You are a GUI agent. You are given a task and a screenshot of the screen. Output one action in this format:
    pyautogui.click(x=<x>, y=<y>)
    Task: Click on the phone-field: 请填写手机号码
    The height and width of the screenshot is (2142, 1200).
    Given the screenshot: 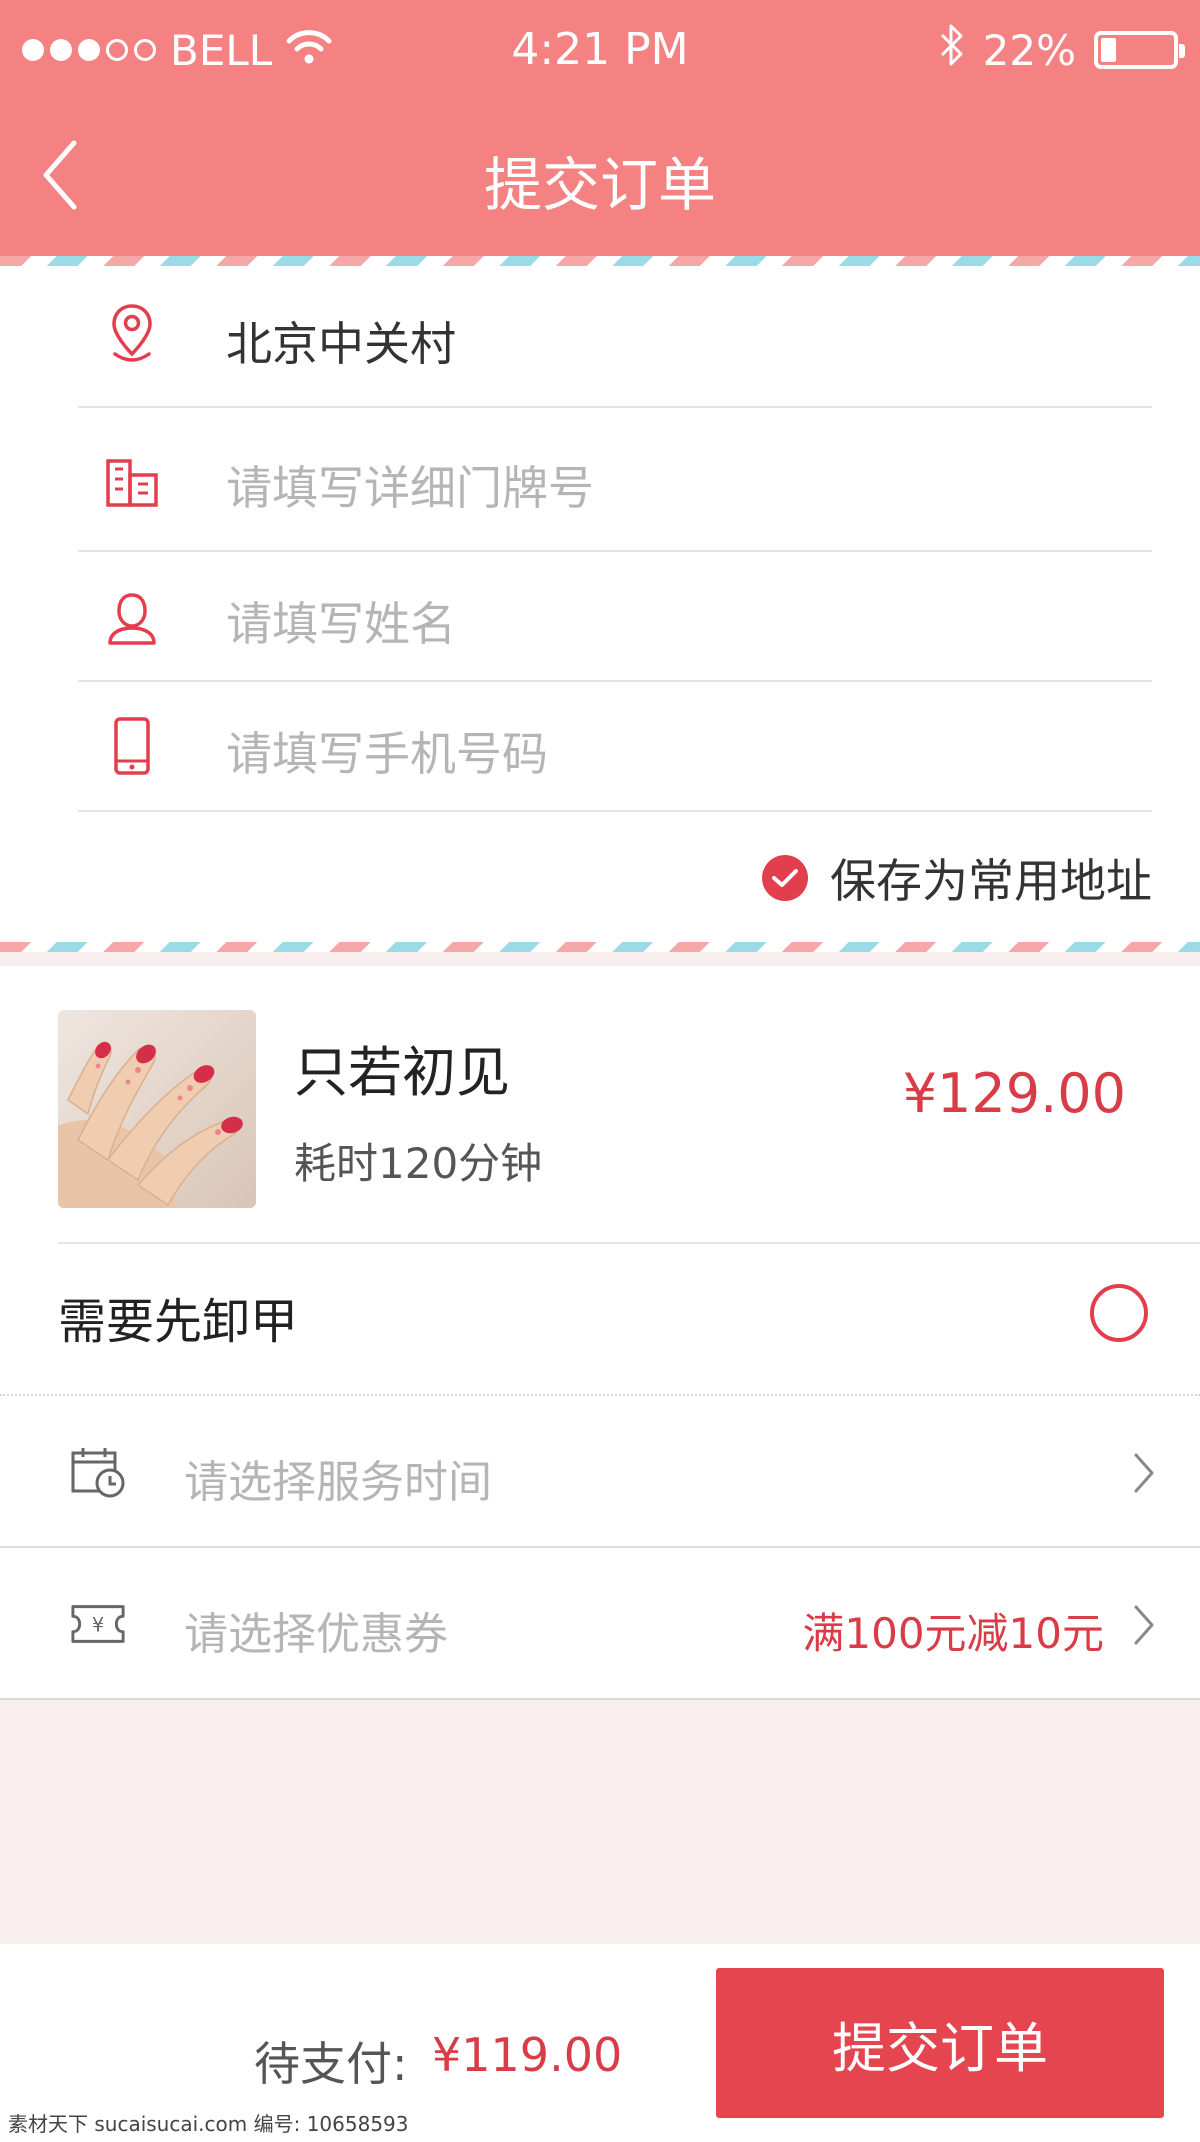 What is the action you would take?
    pyautogui.click(x=615, y=747)
    